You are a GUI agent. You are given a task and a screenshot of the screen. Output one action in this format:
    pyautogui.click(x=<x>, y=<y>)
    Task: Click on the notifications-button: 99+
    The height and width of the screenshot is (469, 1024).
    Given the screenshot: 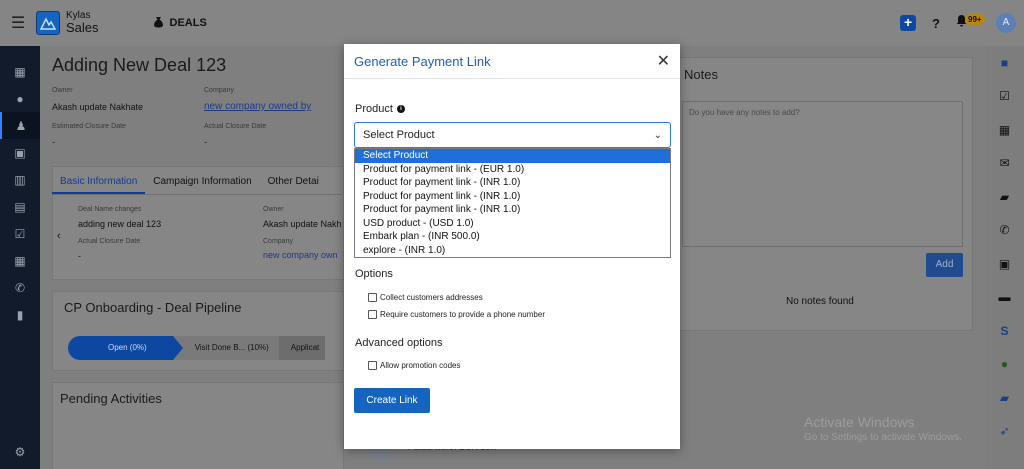 What is the action you would take?
    pyautogui.click(x=970, y=23)
    